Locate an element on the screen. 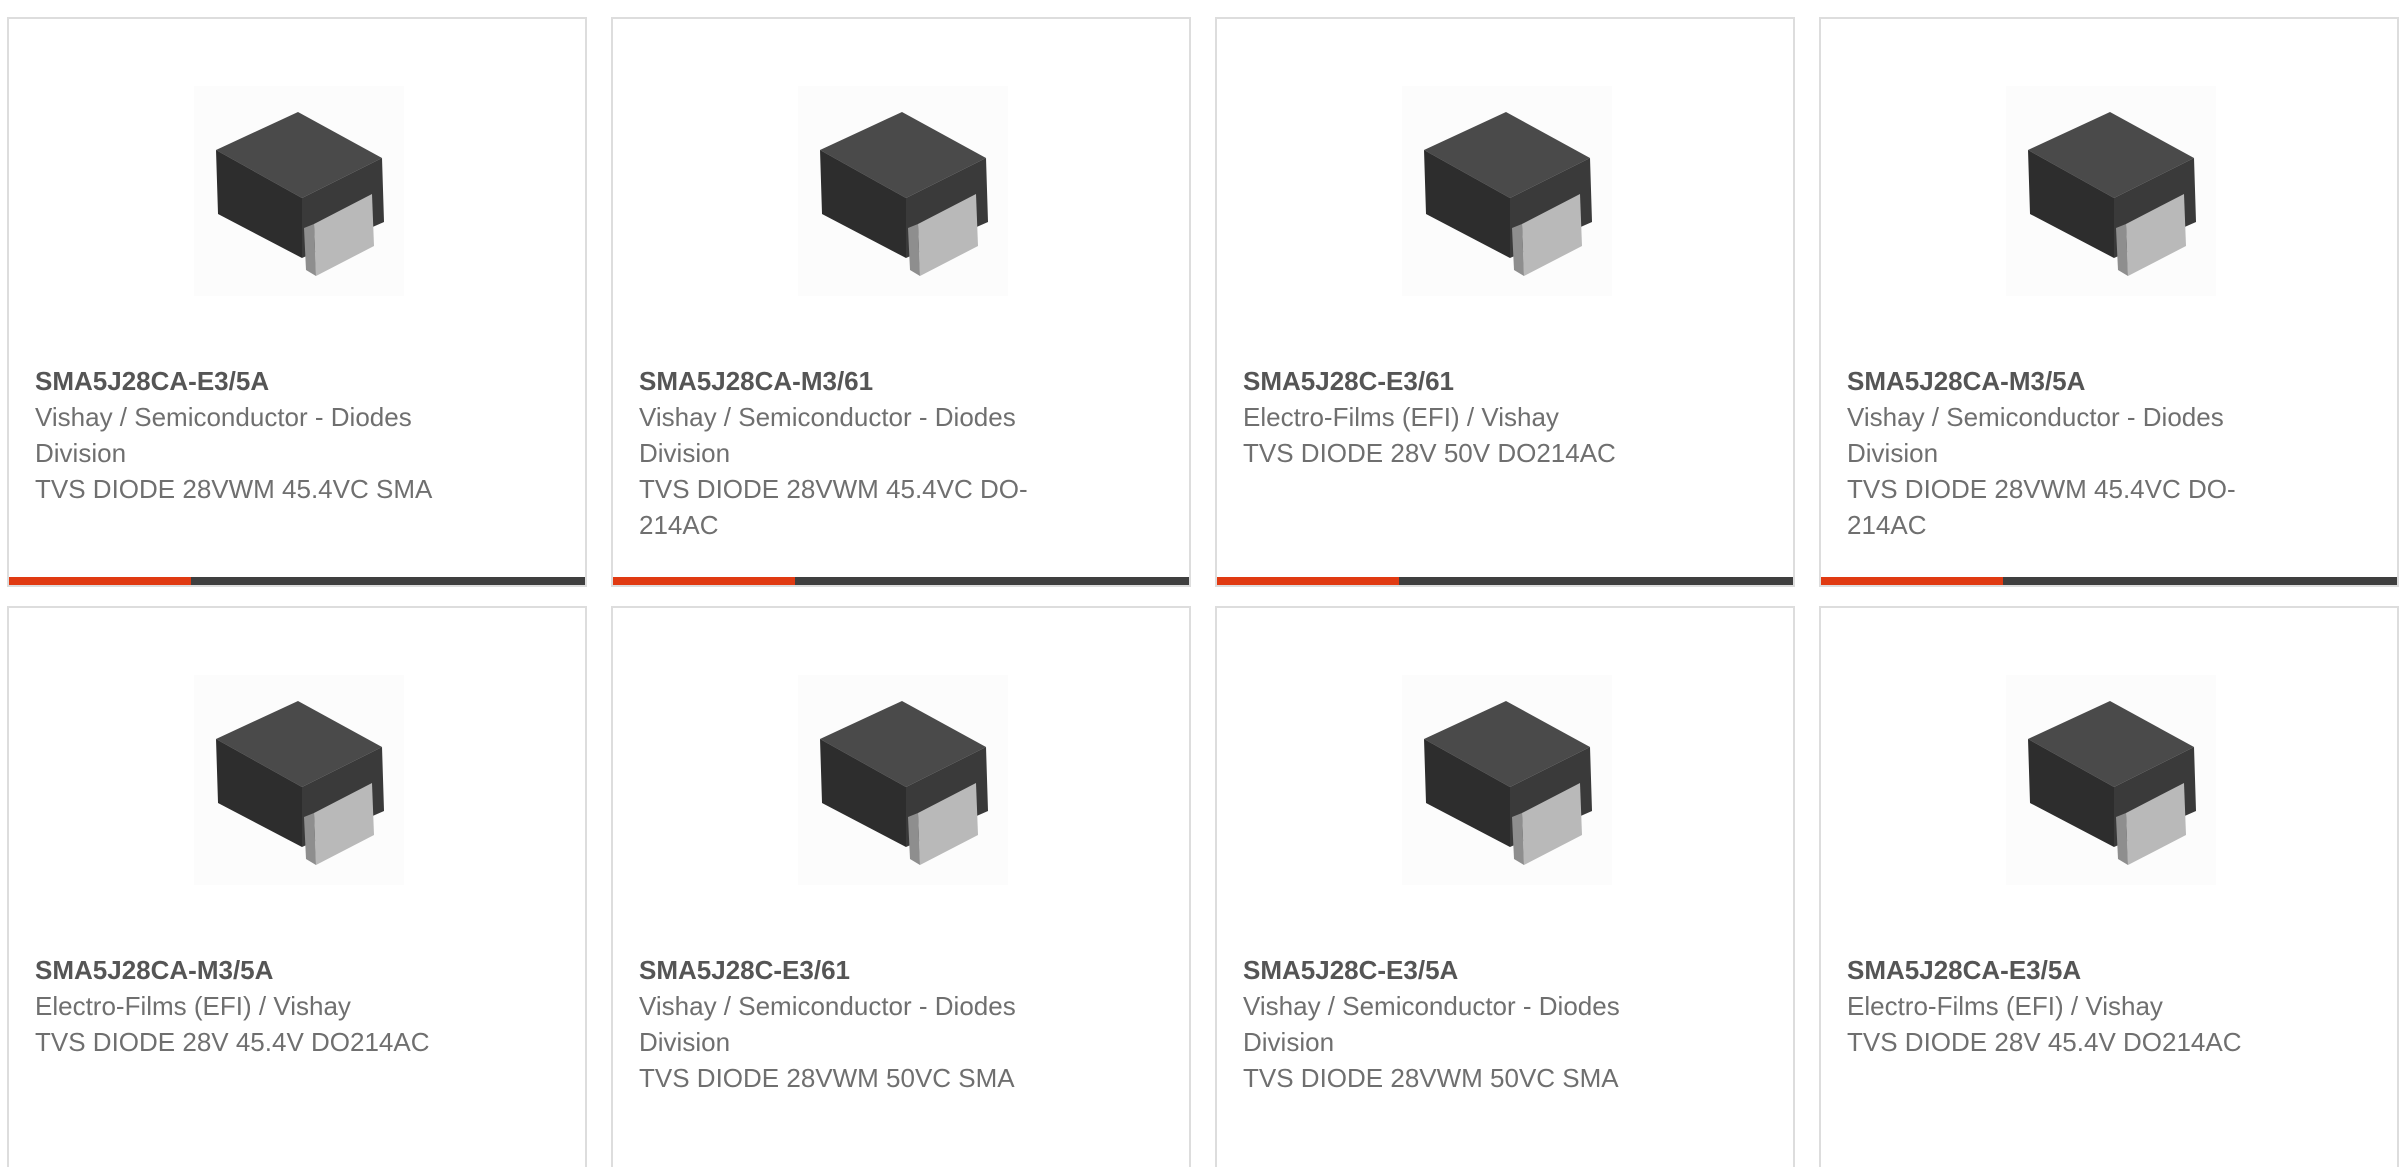 This screenshot has height=1167, width=2400. description-label: TVS DIODE 28V 50V DO214AC is located at coordinates (1429, 453).